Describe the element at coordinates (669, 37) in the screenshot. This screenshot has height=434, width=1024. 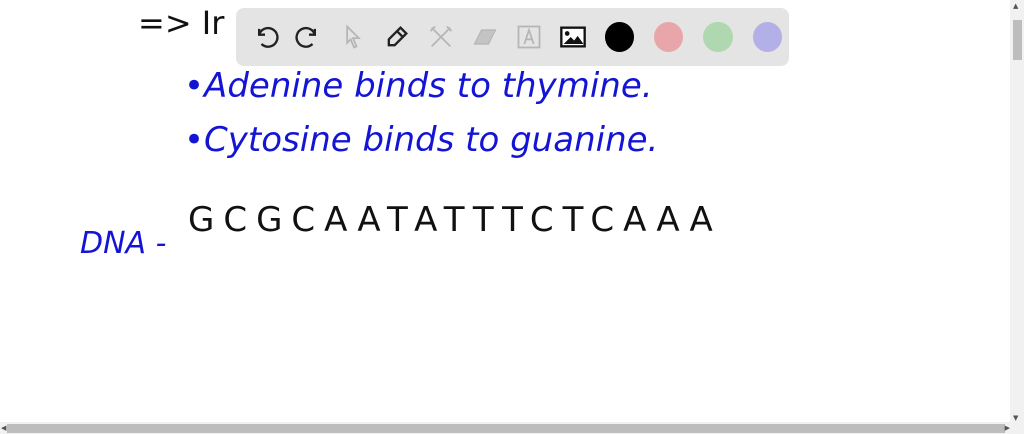
I see `color-pink` at that location.